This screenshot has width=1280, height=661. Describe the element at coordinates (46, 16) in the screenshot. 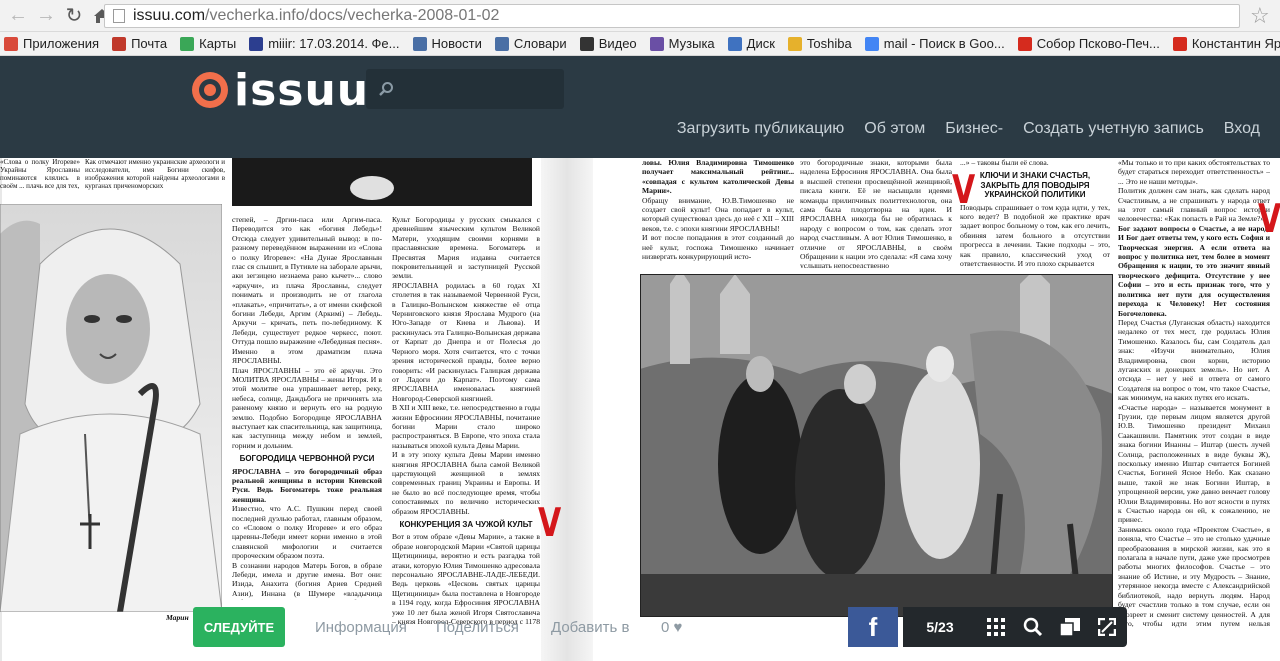

I see `forward-arrow-icon: →` at that location.